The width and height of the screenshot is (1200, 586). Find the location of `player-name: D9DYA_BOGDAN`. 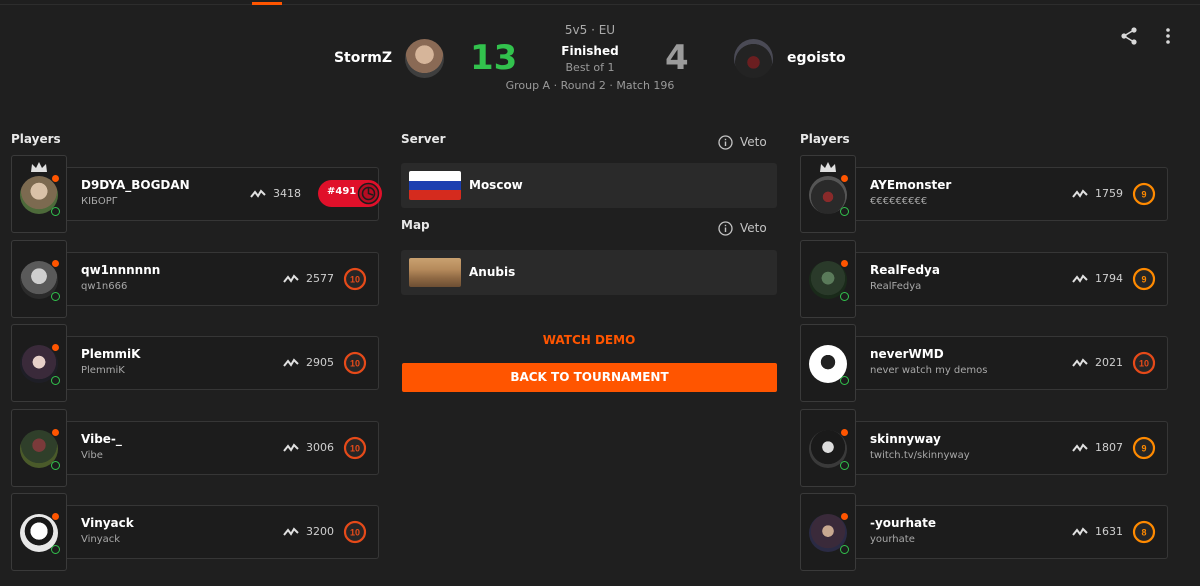

player-name: D9DYA_BOGDAN is located at coordinates (135, 185).